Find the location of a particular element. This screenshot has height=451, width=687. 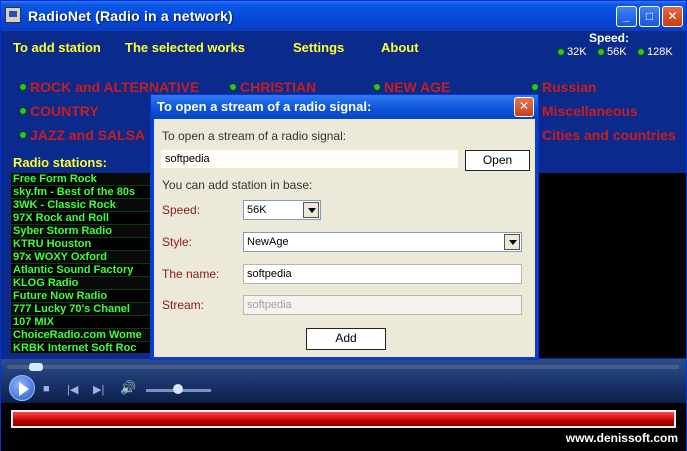

add-station-heading: You can add station in base: is located at coordinates (237, 185).